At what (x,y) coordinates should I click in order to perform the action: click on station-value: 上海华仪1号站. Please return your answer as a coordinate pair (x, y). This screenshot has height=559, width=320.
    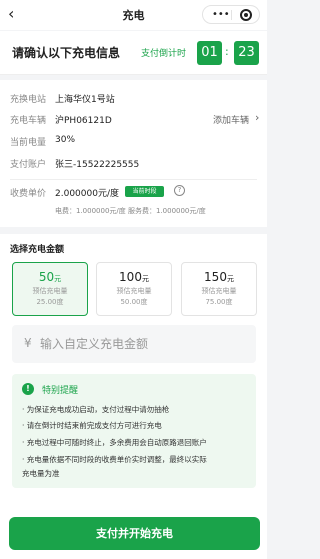
    Looking at the image, I should click on (85, 100).